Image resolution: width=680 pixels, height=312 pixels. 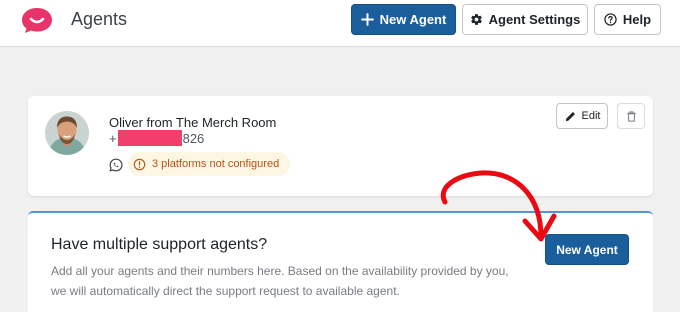 What do you see at coordinates (591, 116) in the screenshot?
I see `edit-label: Edit` at bounding box center [591, 116].